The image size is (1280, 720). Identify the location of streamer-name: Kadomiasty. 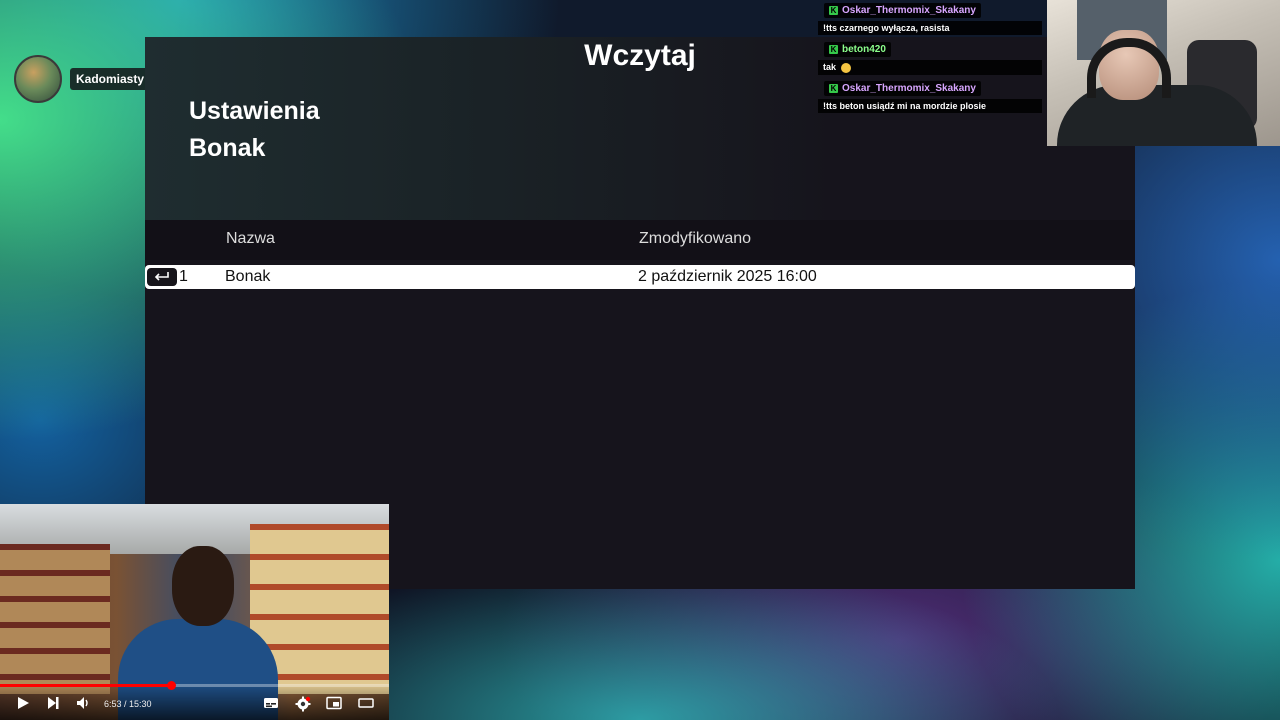
(110, 79).